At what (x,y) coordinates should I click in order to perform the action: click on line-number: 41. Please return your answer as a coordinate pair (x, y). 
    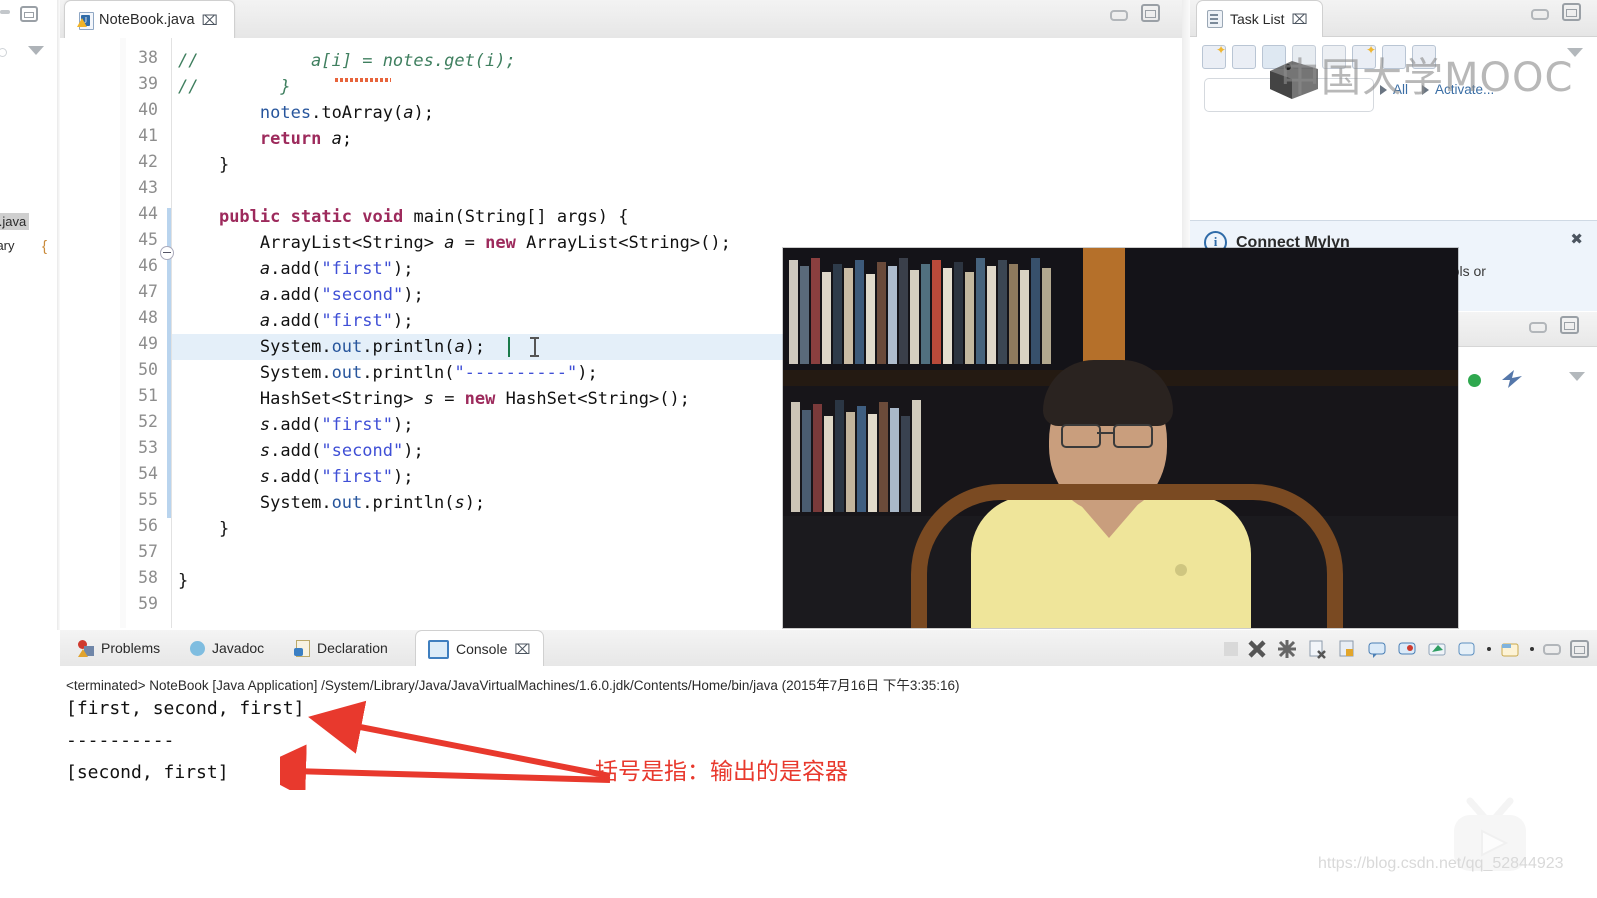
    Looking at the image, I should click on (148, 135).